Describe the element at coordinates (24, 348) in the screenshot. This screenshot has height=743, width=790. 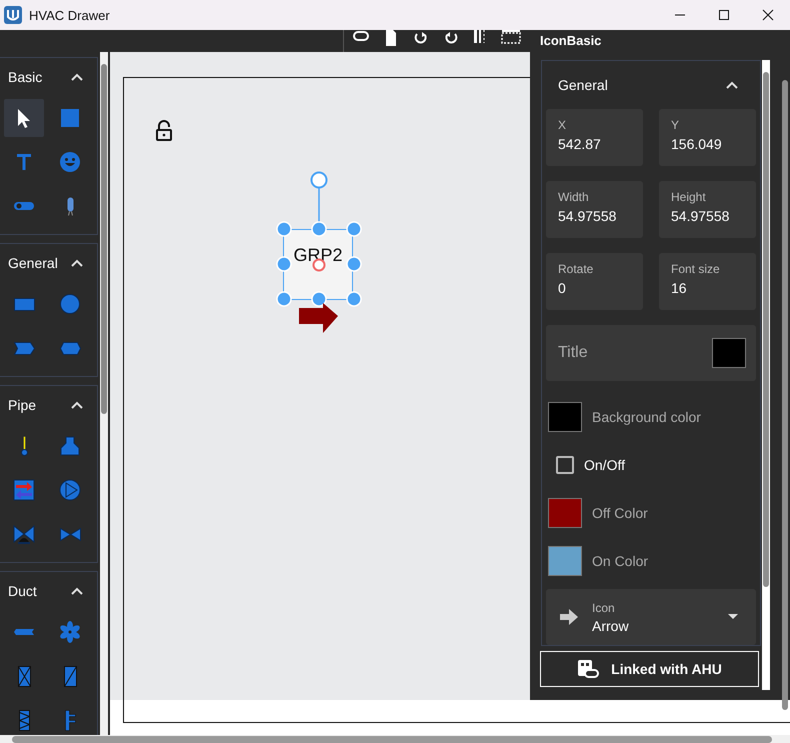
I see `chevron-shape-icon` at that location.